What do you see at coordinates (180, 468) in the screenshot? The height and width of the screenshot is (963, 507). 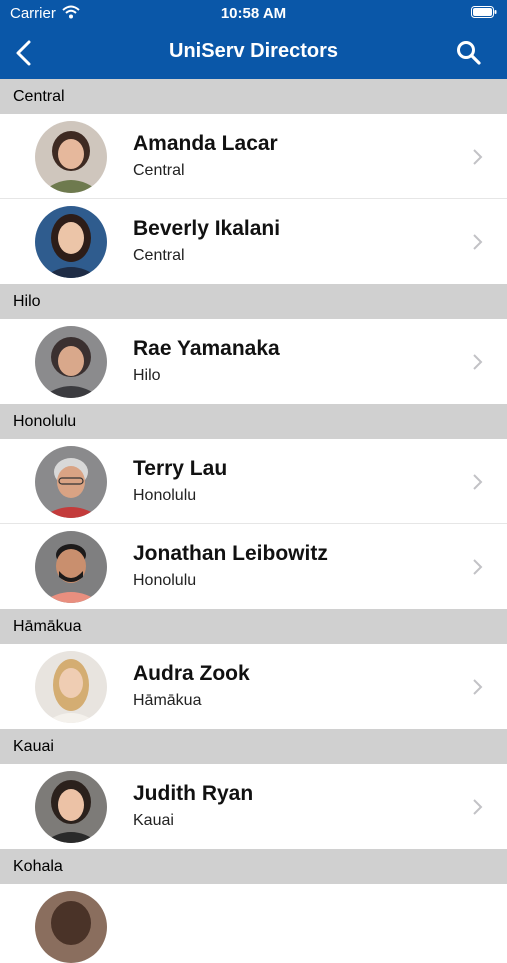 I see `director-name: Terry Lau` at bounding box center [180, 468].